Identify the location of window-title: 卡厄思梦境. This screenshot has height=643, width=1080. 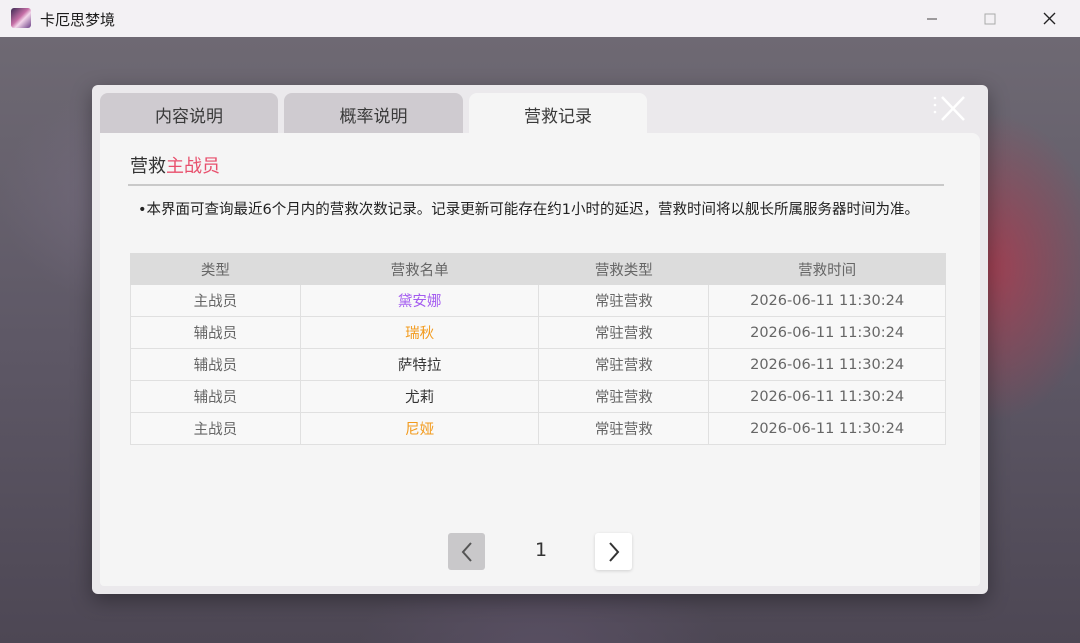
(78, 20).